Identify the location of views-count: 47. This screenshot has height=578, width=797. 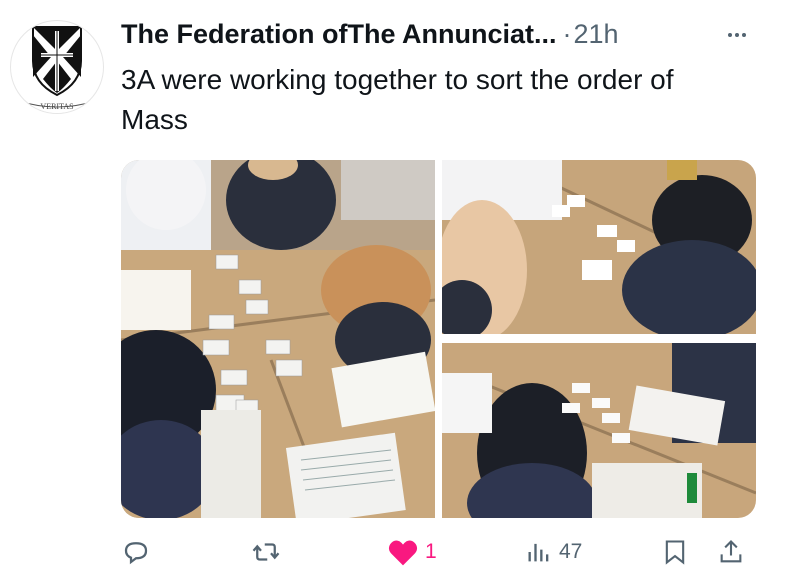
(571, 551).